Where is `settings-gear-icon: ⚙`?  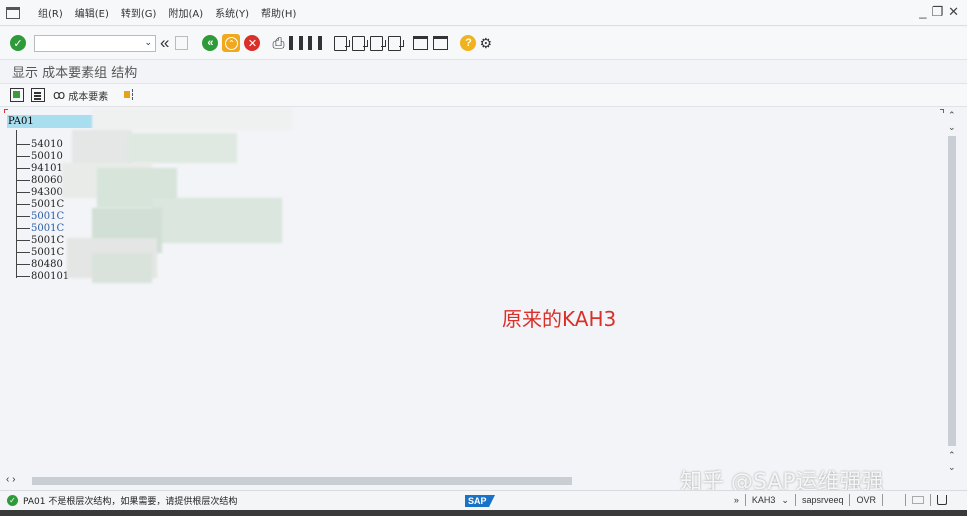
settings-gear-icon: ⚙ is located at coordinates (485, 43).